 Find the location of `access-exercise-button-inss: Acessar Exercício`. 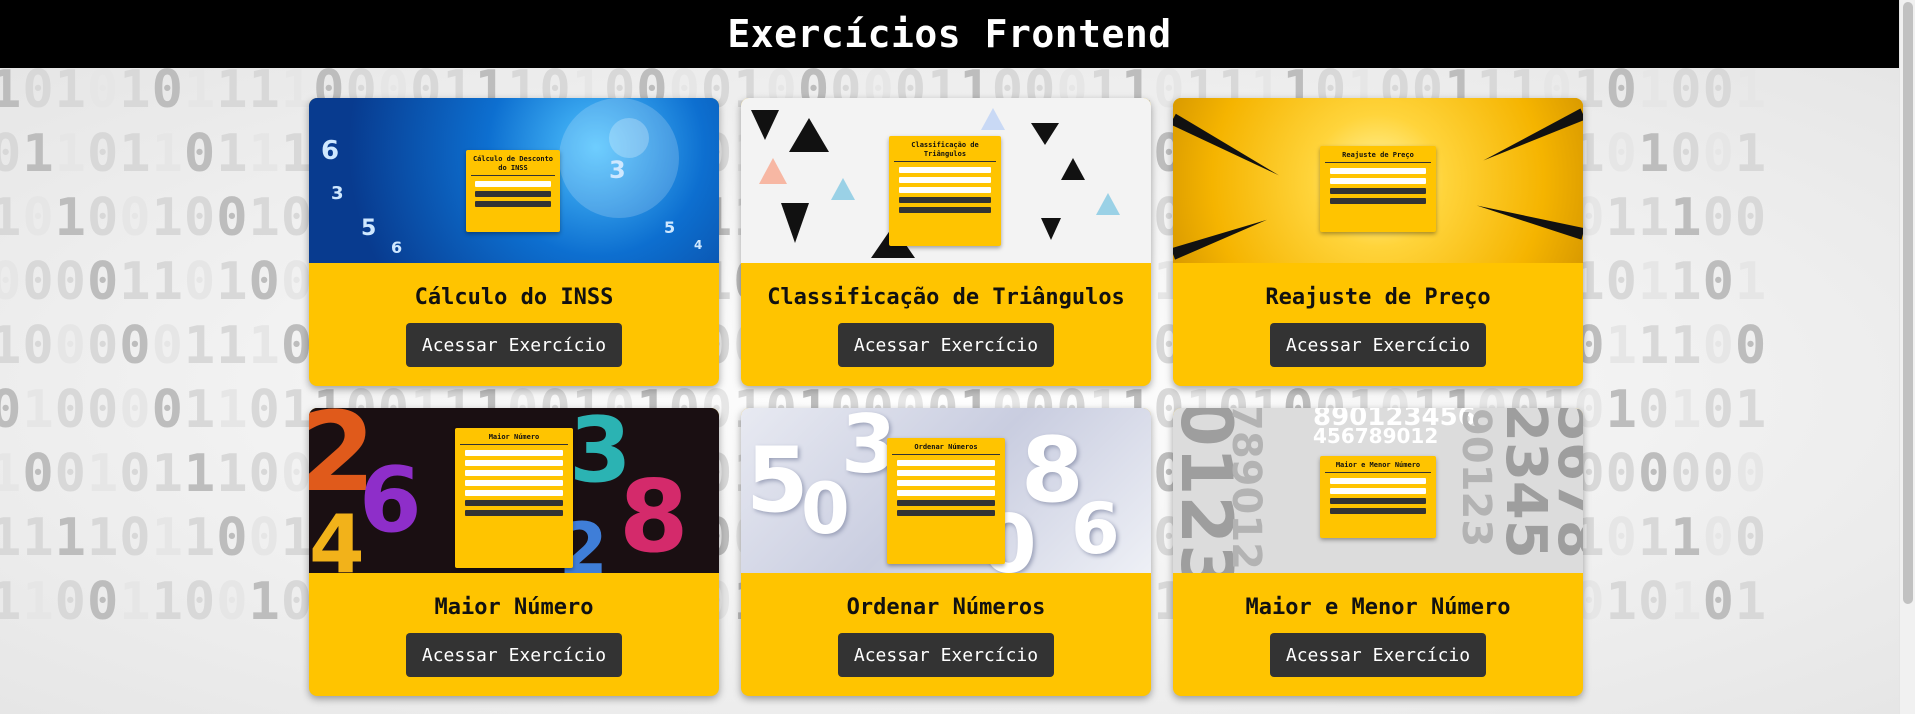

access-exercise-button-inss: Acessar Exercício is located at coordinates (514, 345).